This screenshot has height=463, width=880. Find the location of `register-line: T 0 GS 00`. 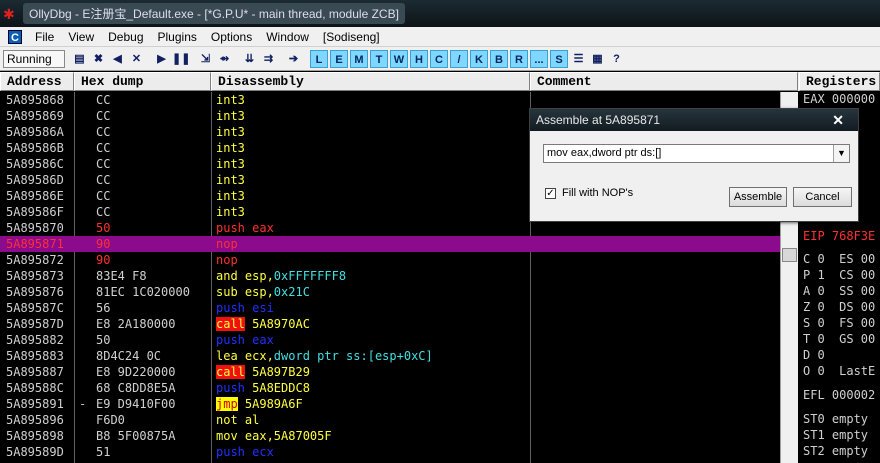

register-line: T 0 GS 00 is located at coordinates (839, 339).